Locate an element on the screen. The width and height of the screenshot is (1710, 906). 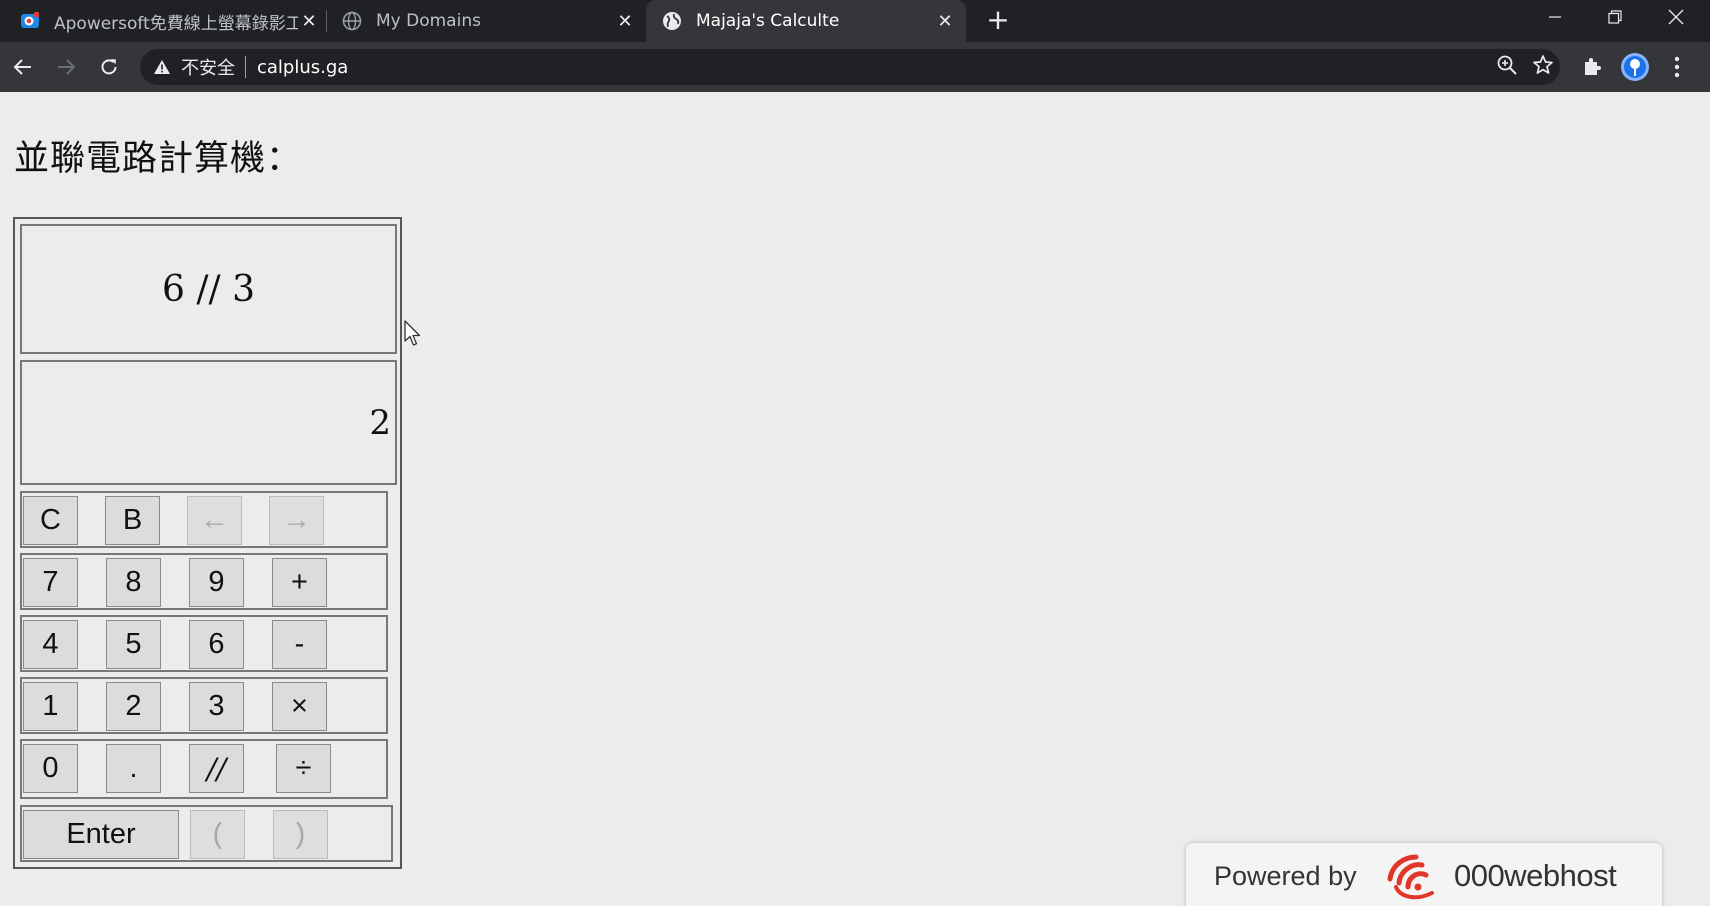
warning-icon is located at coordinates (162, 67).